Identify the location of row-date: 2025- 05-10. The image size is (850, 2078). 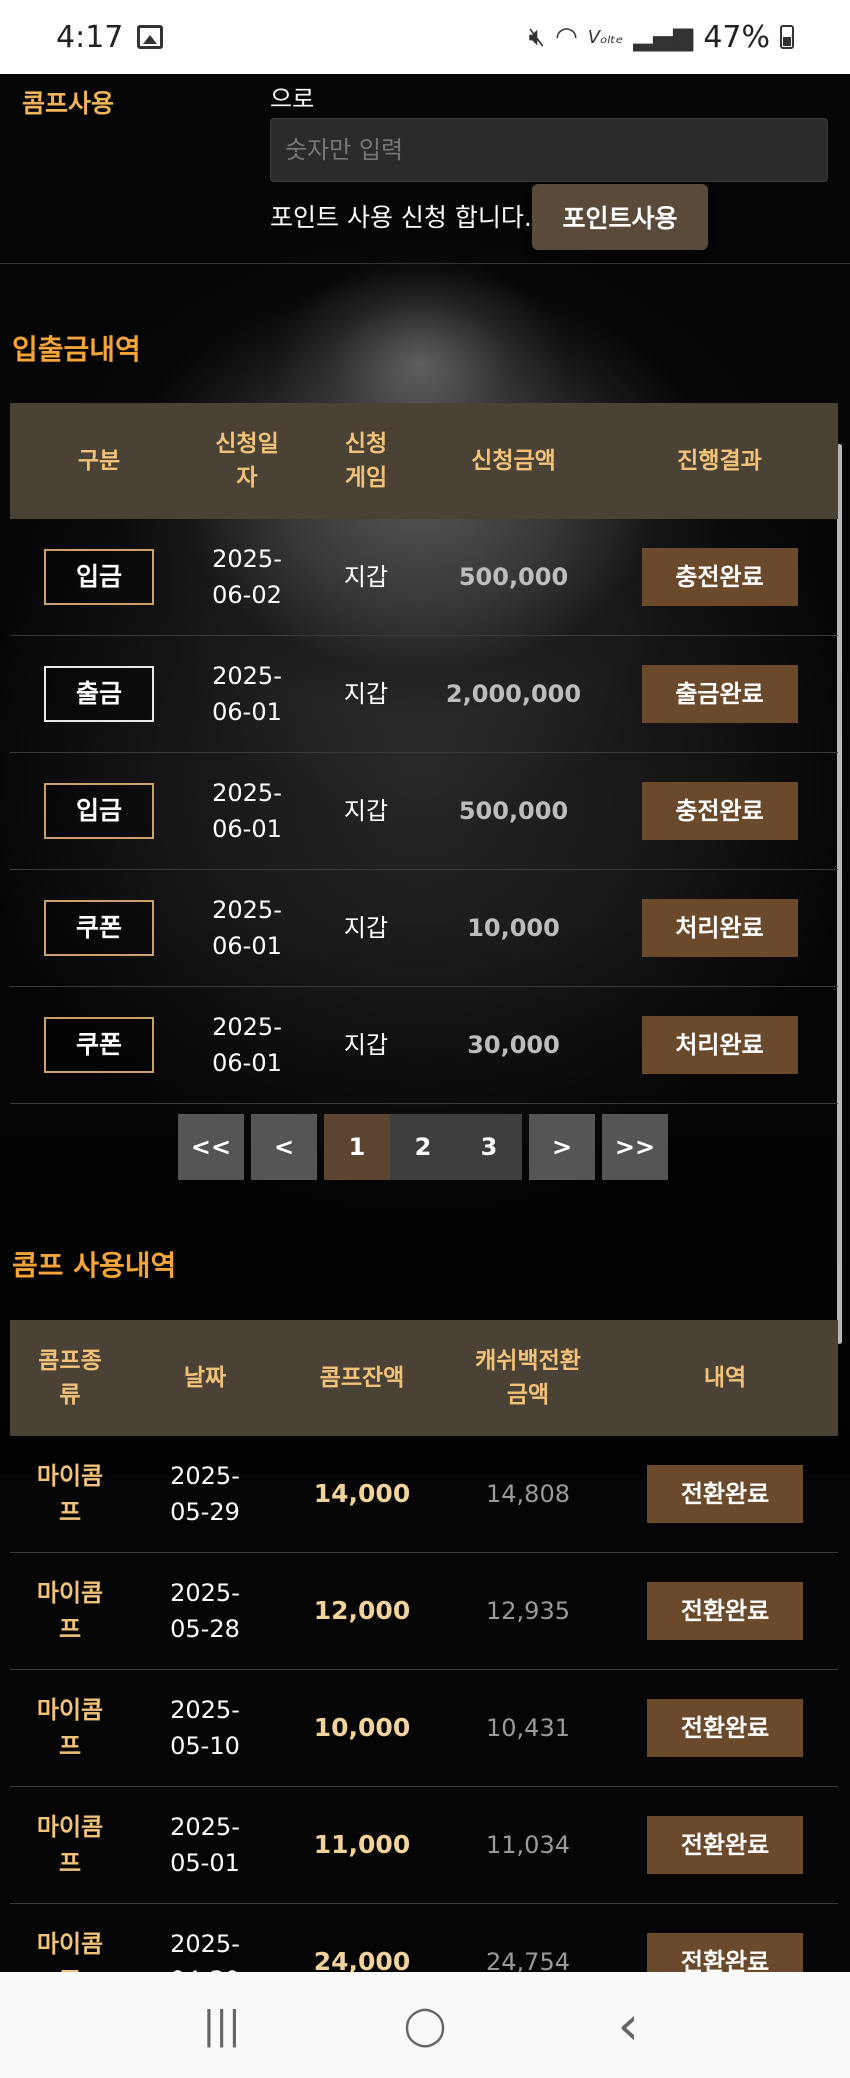
(205, 1728).